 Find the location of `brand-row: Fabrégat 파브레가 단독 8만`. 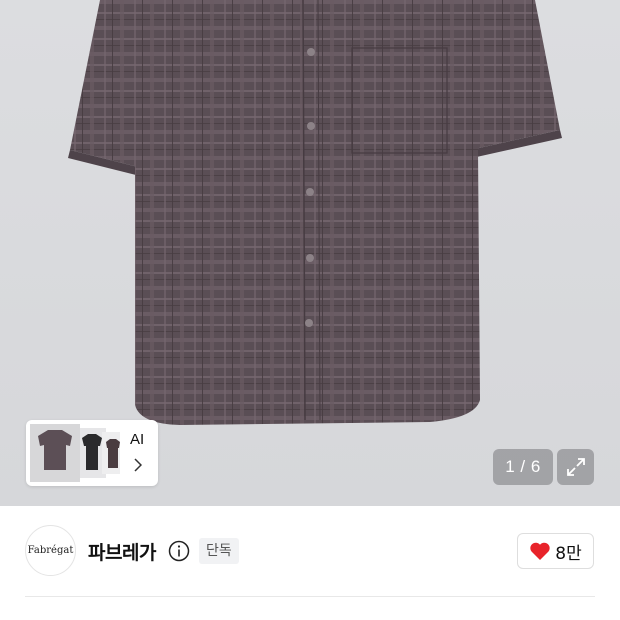

brand-row: Fabrégat 파브레가 단독 8만 is located at coordinates (310, 552).